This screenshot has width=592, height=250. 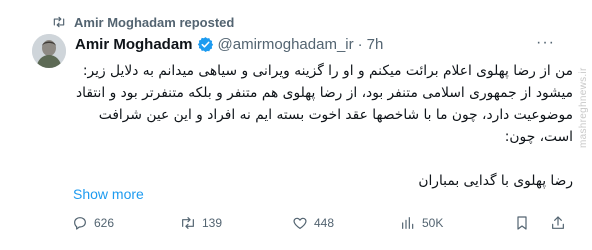 What do you see at coordinates (433, 223) in the screenshot?
I see `views-count: 50K` at bounding box center [433, 223].